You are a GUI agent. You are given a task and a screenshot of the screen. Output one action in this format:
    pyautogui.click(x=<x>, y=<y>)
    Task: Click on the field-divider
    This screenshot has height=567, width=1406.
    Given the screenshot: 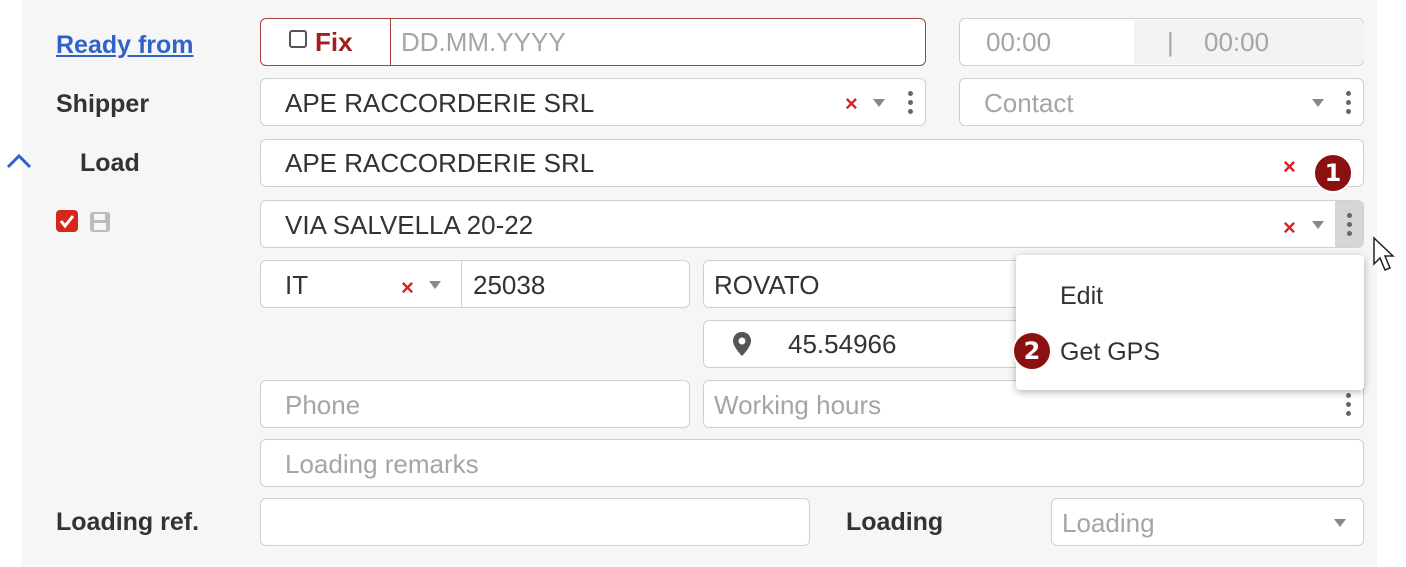 What is the action you would take?
    pyautogui.click(x=461, y=284)
    